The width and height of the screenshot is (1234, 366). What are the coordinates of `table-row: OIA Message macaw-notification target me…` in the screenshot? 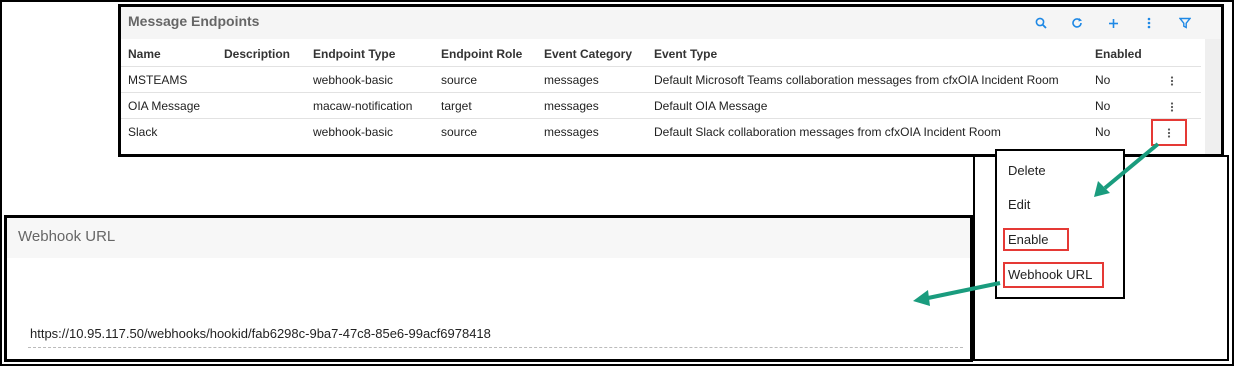 It's located at (661, 105).